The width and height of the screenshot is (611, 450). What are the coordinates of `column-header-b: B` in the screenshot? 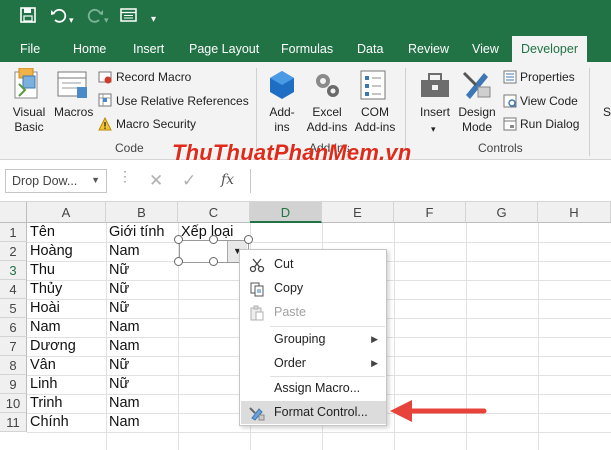 It's located at (142, 212).